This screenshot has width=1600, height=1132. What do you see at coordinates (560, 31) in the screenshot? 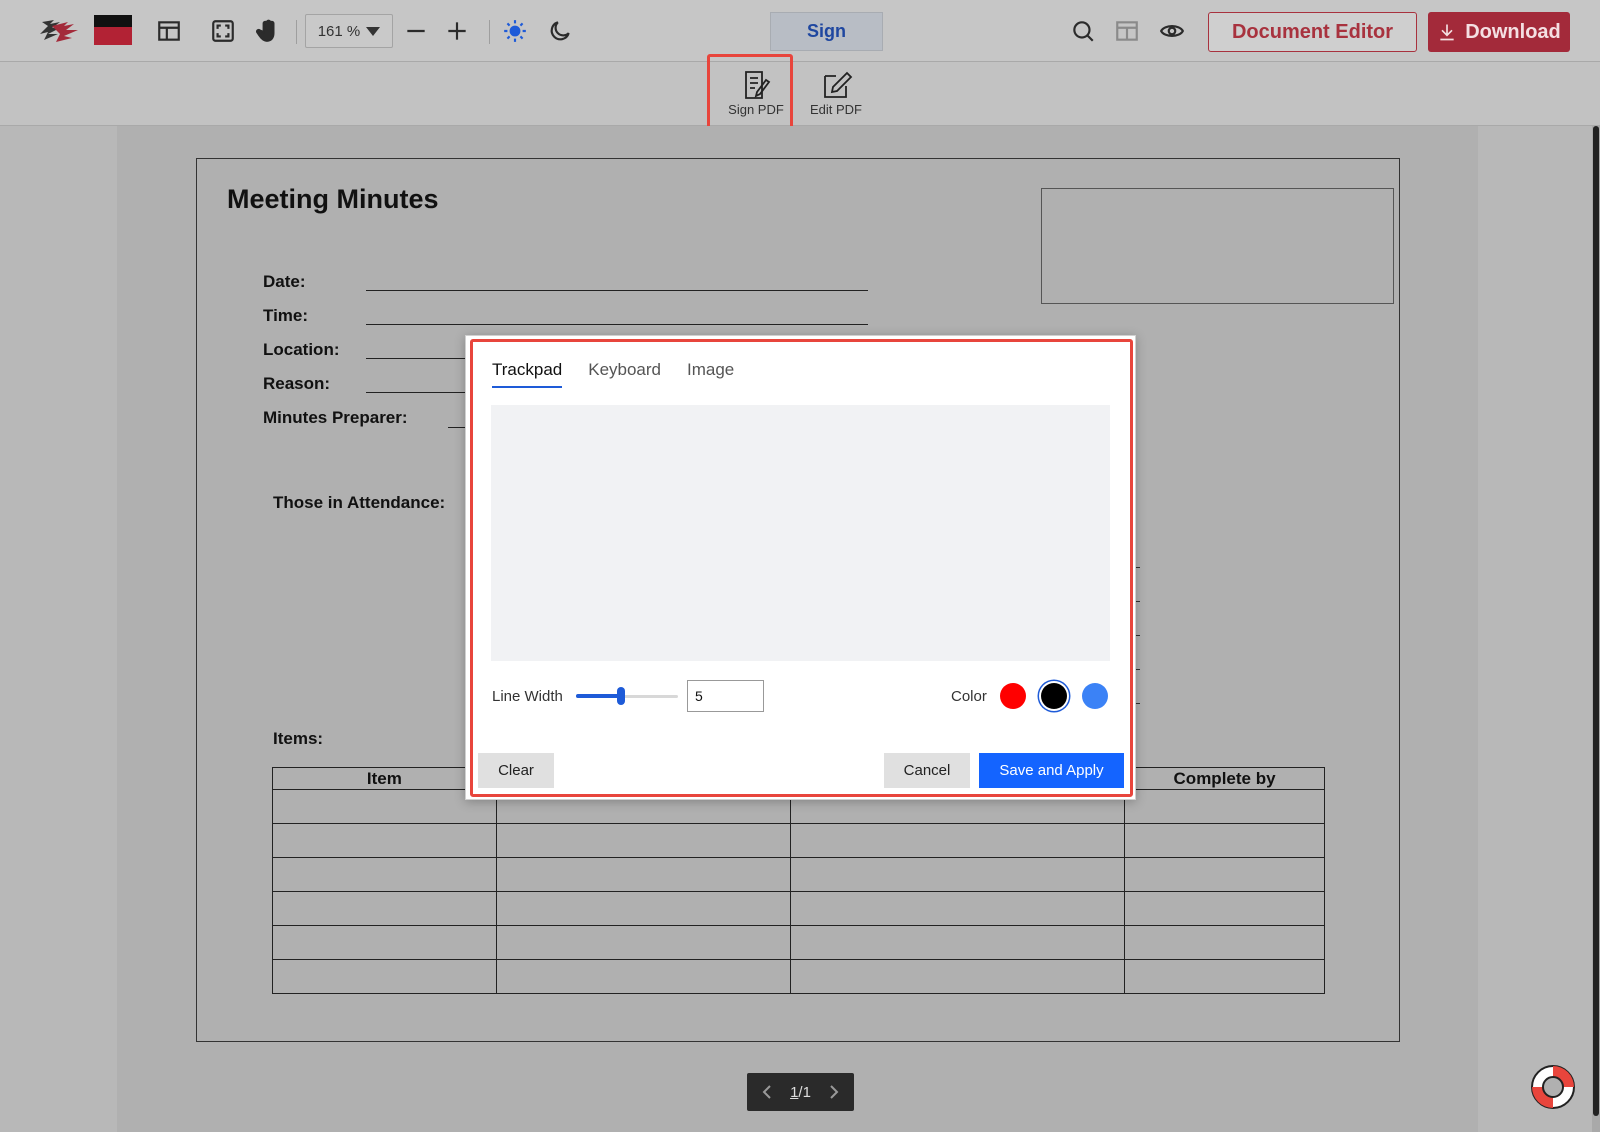
I see `dark-mode-icon` at bounding box center [560, 31].